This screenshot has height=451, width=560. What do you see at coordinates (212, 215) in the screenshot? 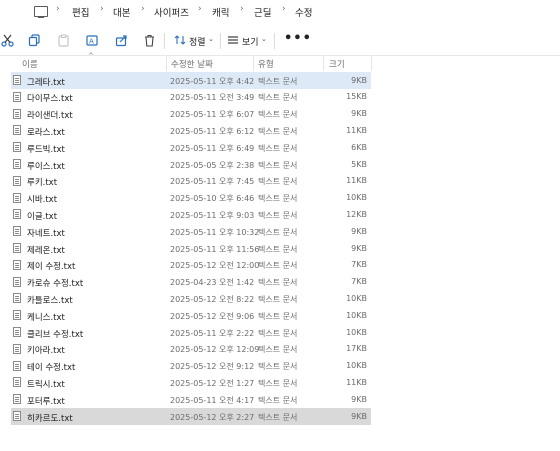
I see `file-date-modified: 2025-05-11 오후 9:03` at bounding box center [212, 215].